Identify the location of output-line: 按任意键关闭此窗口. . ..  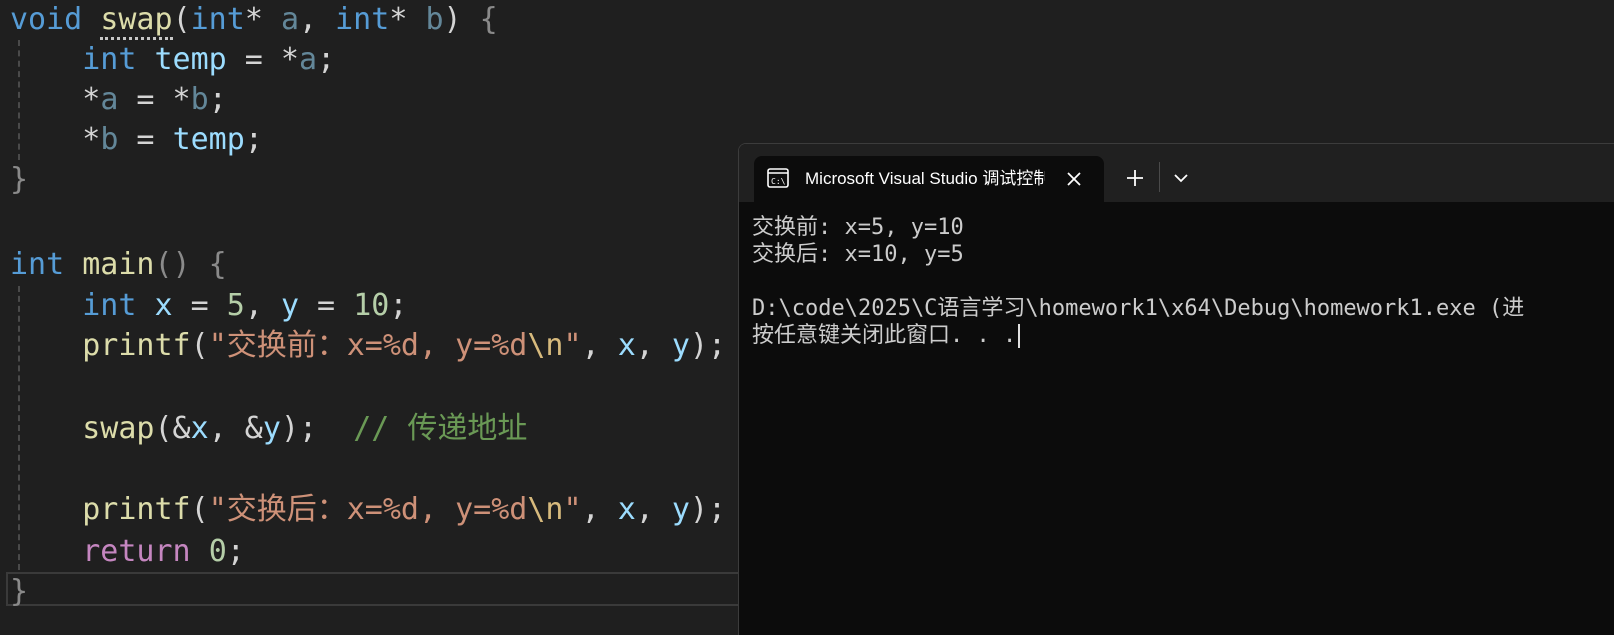
(1138, 335).